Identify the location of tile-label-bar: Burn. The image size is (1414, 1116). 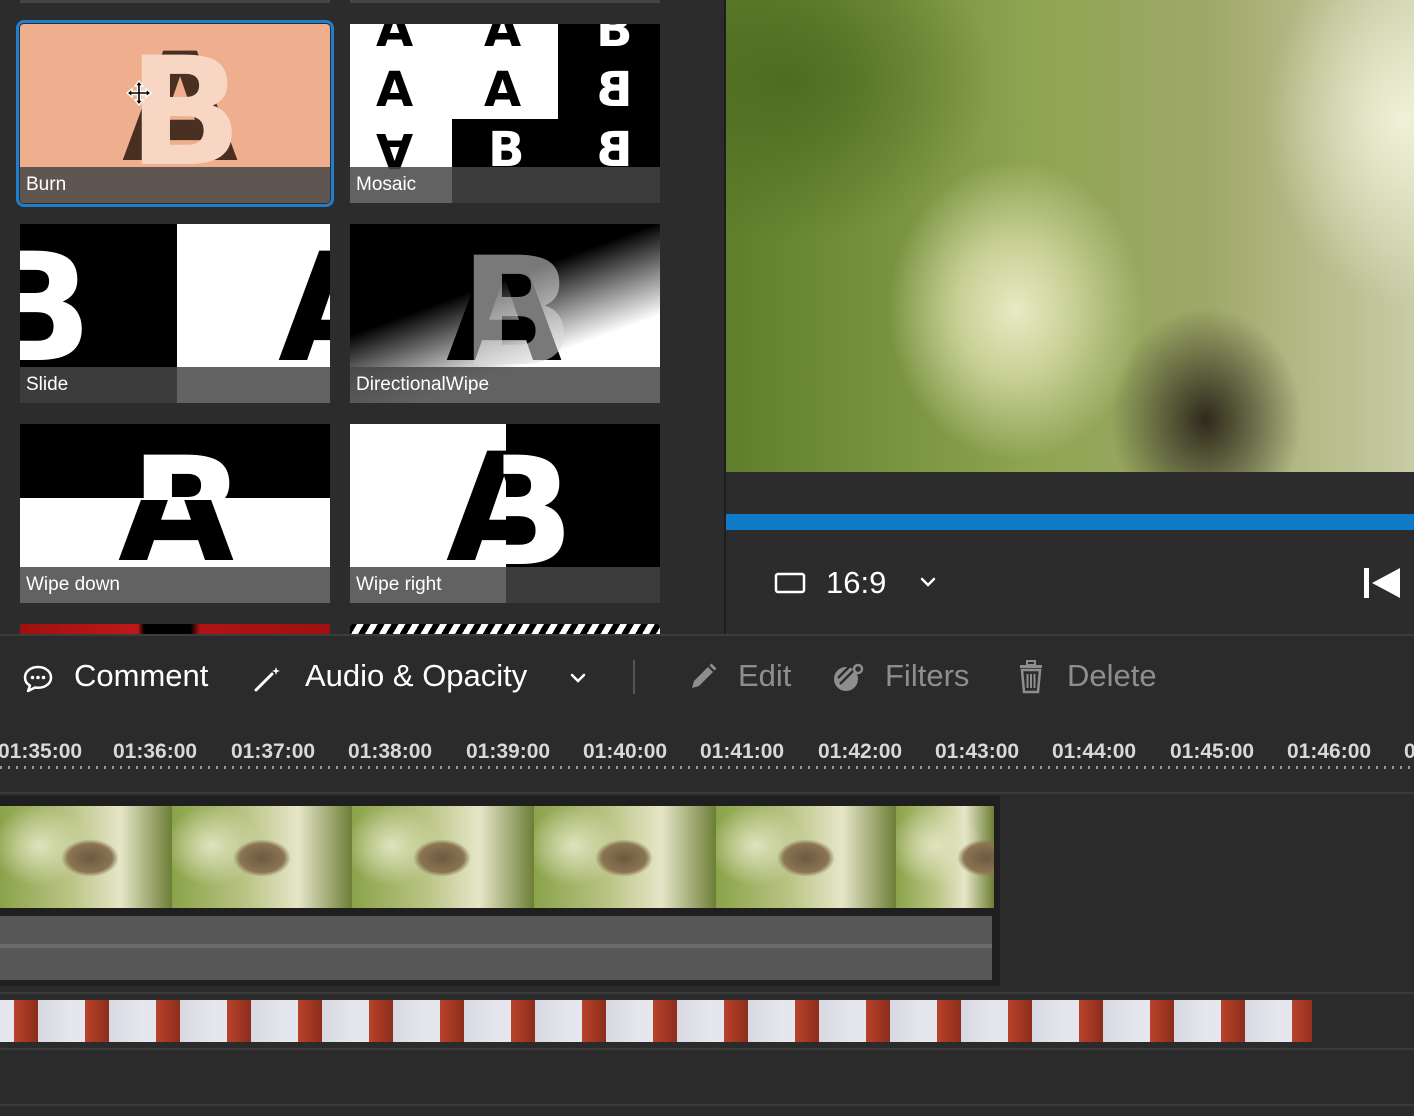
(175, 185).